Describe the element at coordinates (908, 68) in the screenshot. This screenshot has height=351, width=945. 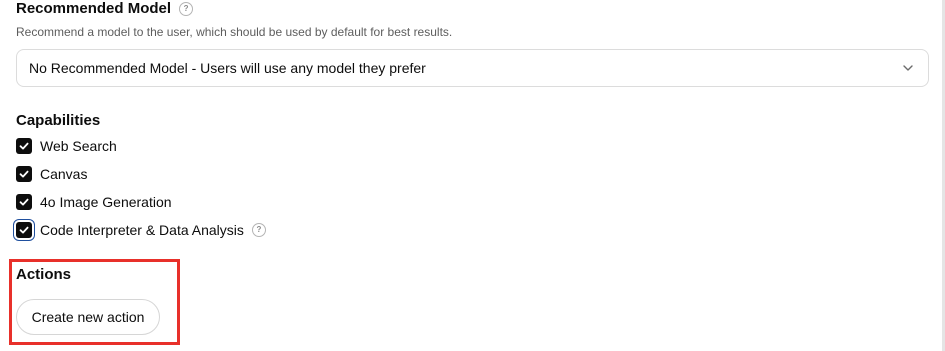
I see `chevron-down-icon` at that location.